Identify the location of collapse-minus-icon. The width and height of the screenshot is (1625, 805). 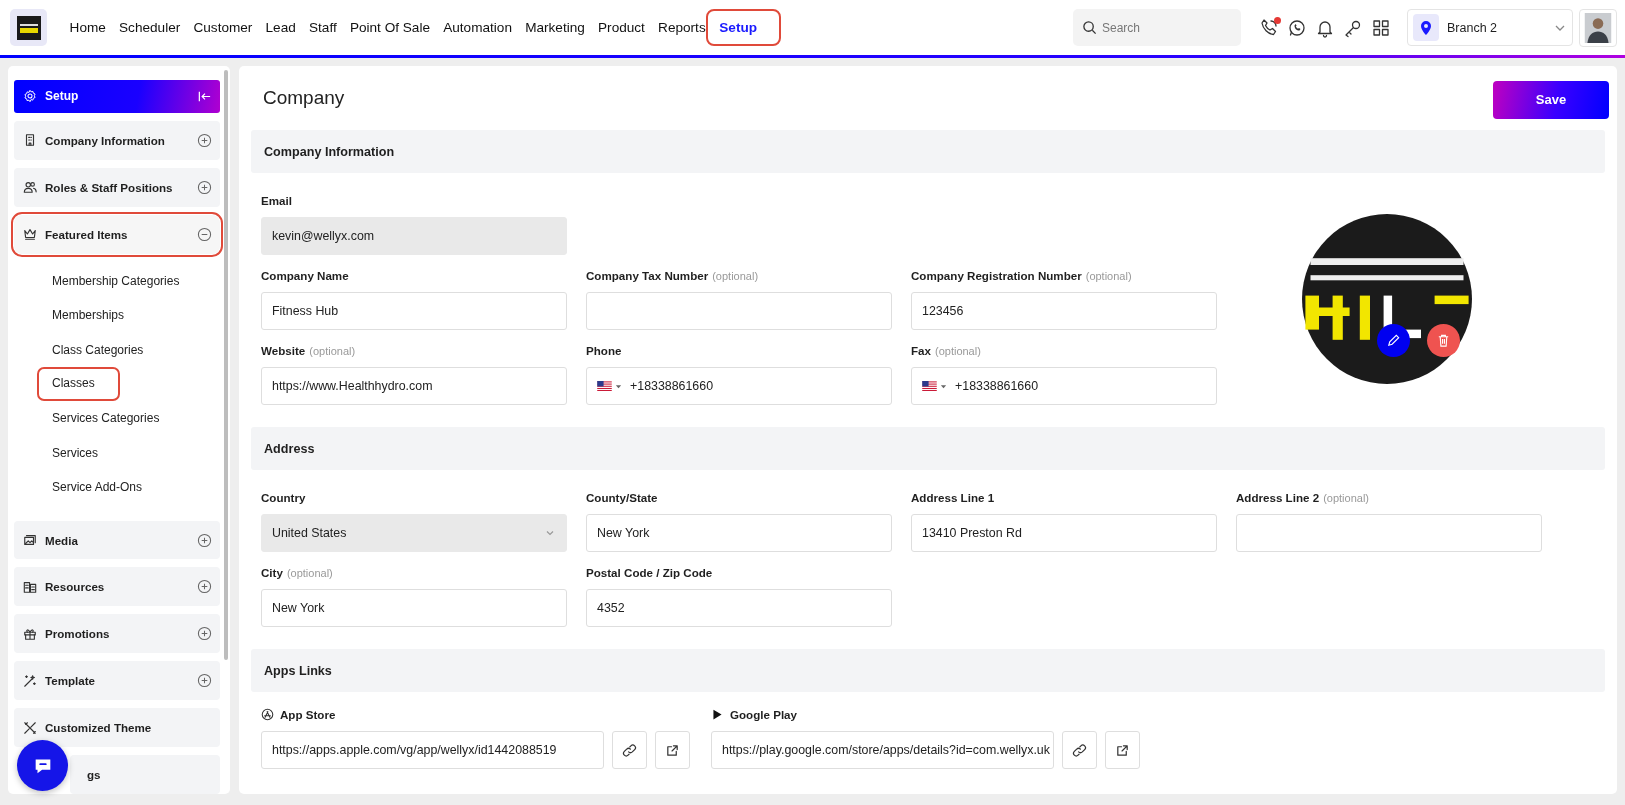
(204, 234).